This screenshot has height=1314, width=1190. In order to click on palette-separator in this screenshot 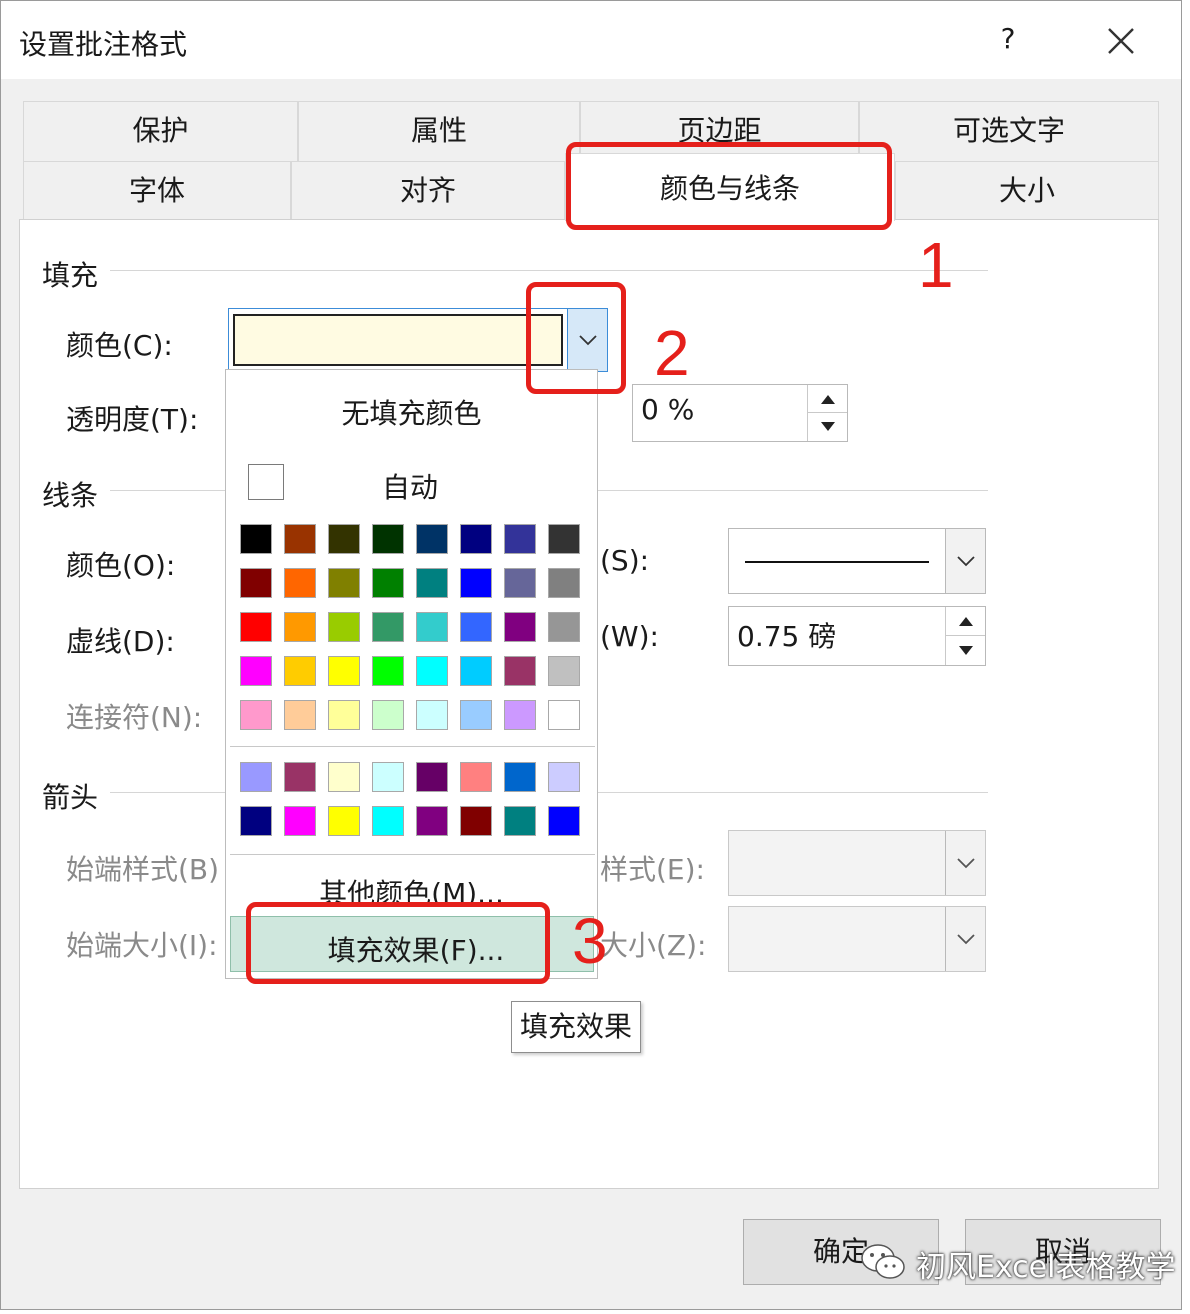, I will do `click(412, 746)`.